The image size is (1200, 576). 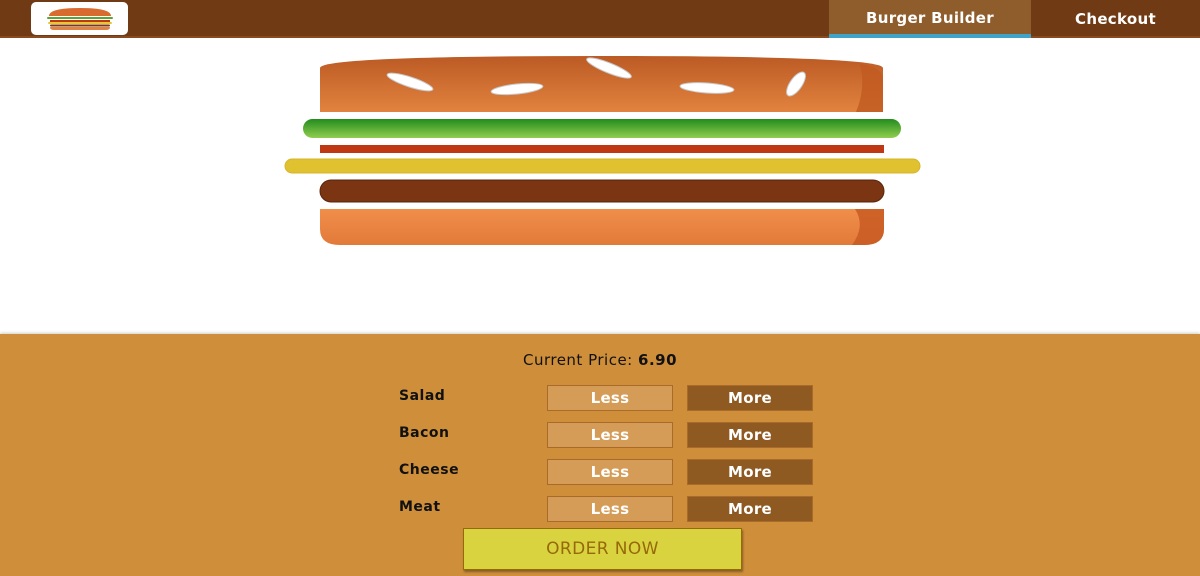 I want to click on burger-logo-icon, so click(x=80, y=19).